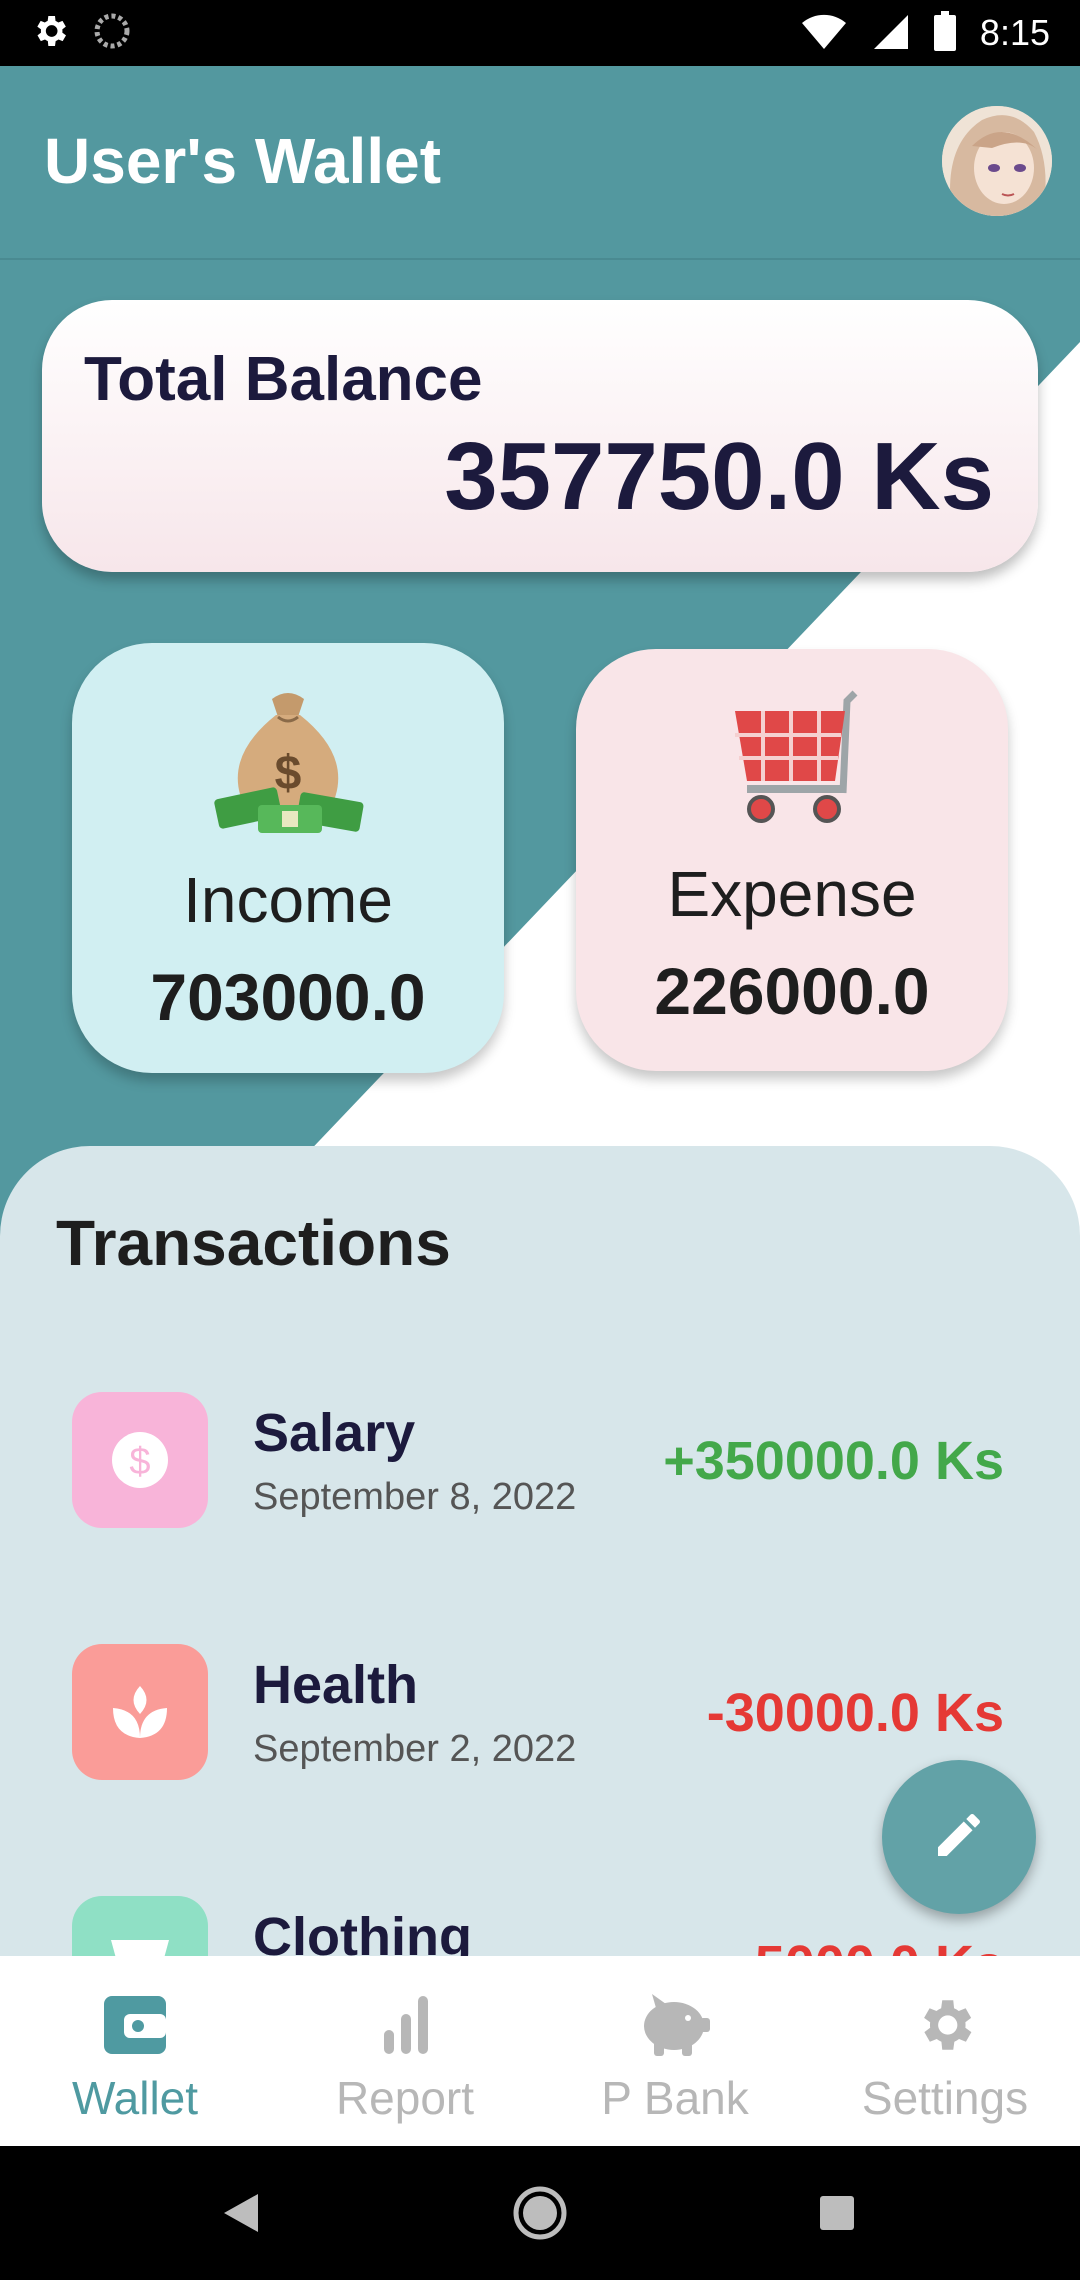 The width and height of the screenshot is (1080, 2285). I want to click on transaction-row-health: Health September 2, 2022 -30000.0 Ks, so click(540, 1714).